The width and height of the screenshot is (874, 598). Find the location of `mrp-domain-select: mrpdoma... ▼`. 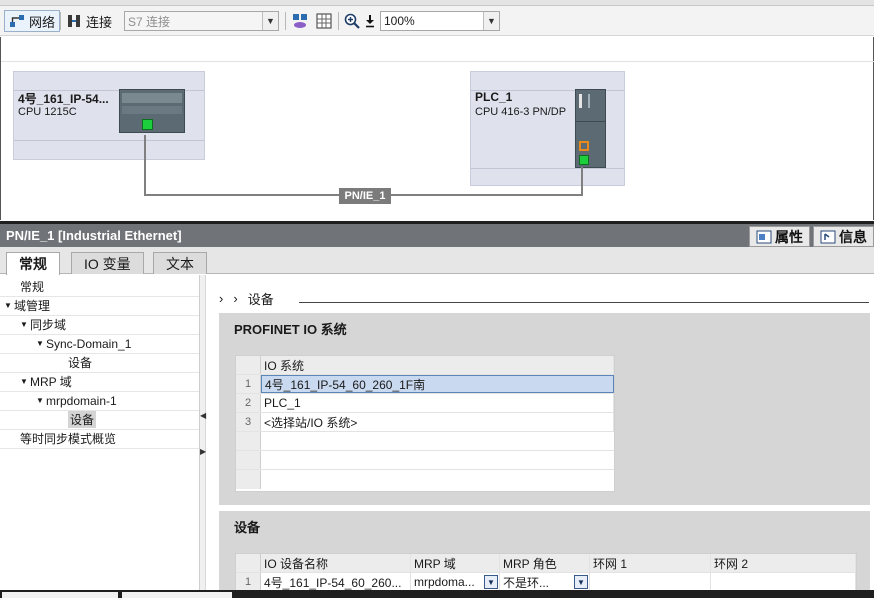

mrp-domain-select: mrpdoma... ▼ is located at coordinates (455, 582).